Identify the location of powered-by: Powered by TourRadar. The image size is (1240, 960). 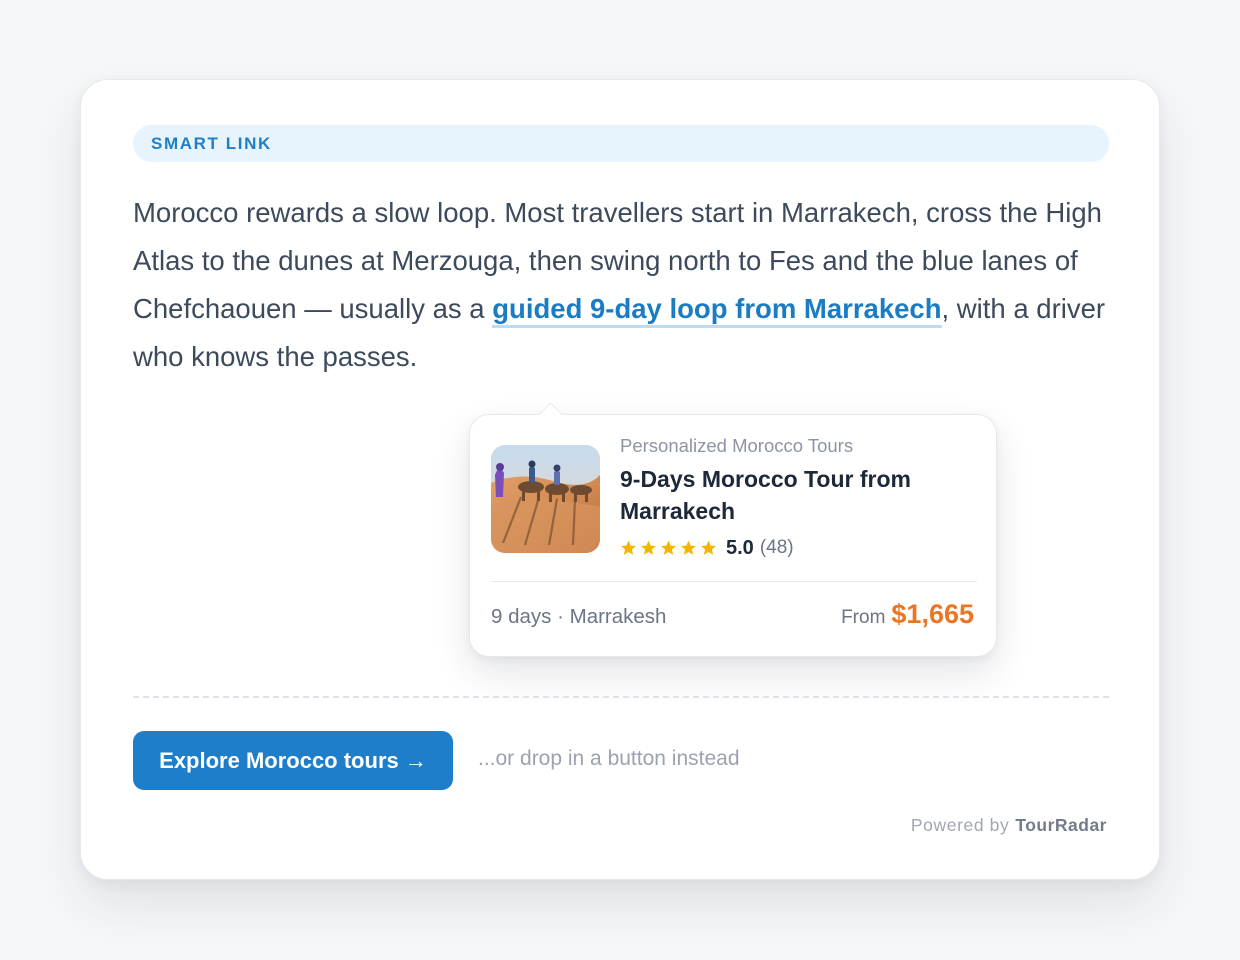
(1009, 825).